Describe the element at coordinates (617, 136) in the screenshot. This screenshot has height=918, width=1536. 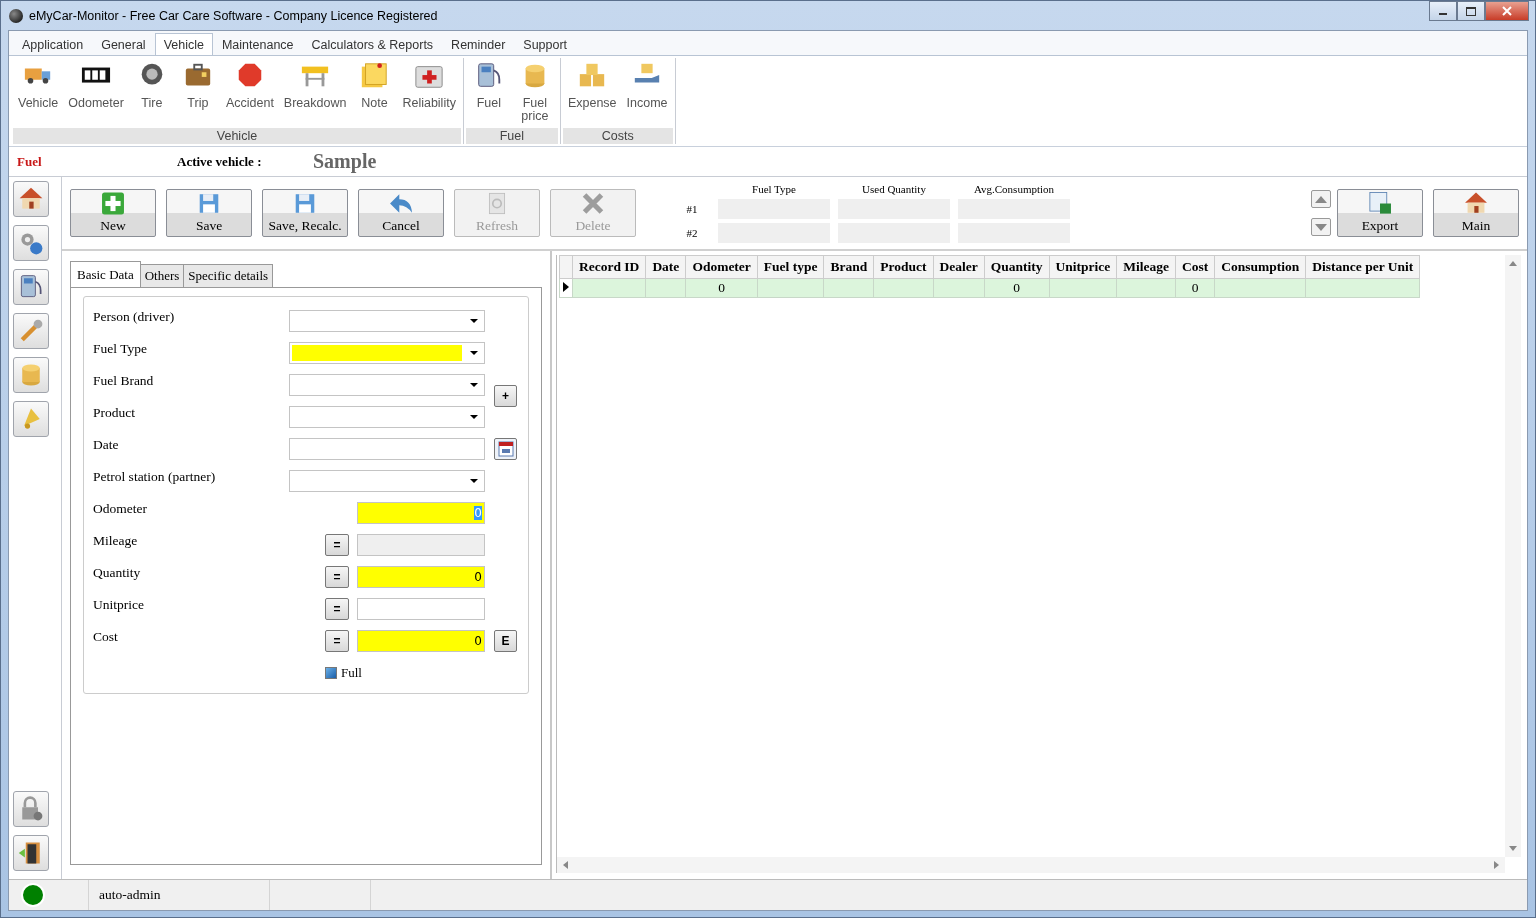
I see `ribbon-group-title: Costs` at that location.